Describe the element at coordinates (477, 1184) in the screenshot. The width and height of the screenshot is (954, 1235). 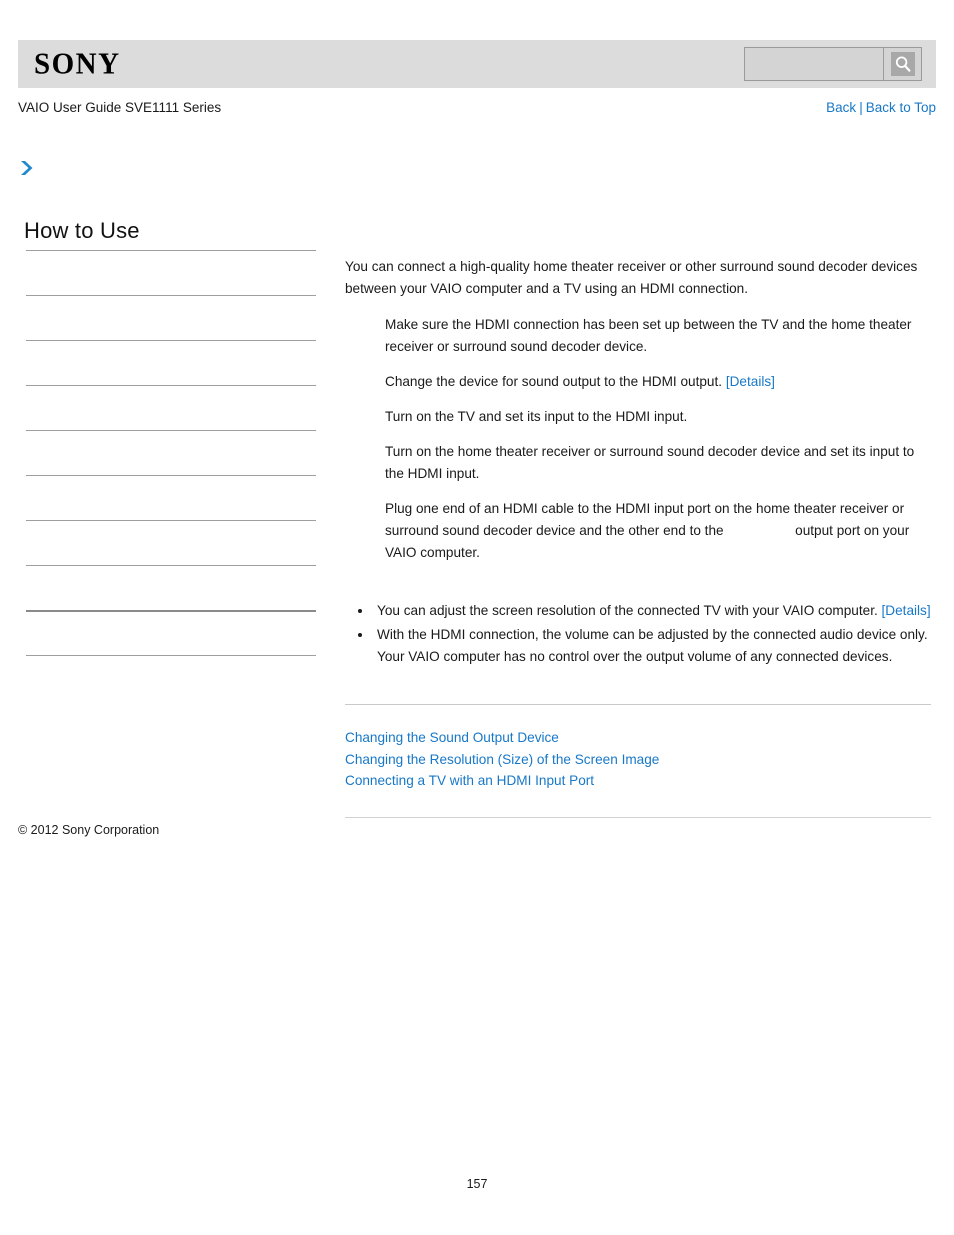
I see `page-number: 157` at that location.